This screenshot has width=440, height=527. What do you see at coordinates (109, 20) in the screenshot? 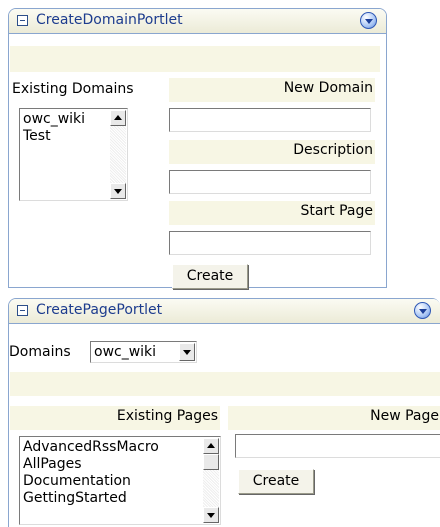
I see `portlet-title: CreateDomainPortlet` at bounding box center [109, 20].